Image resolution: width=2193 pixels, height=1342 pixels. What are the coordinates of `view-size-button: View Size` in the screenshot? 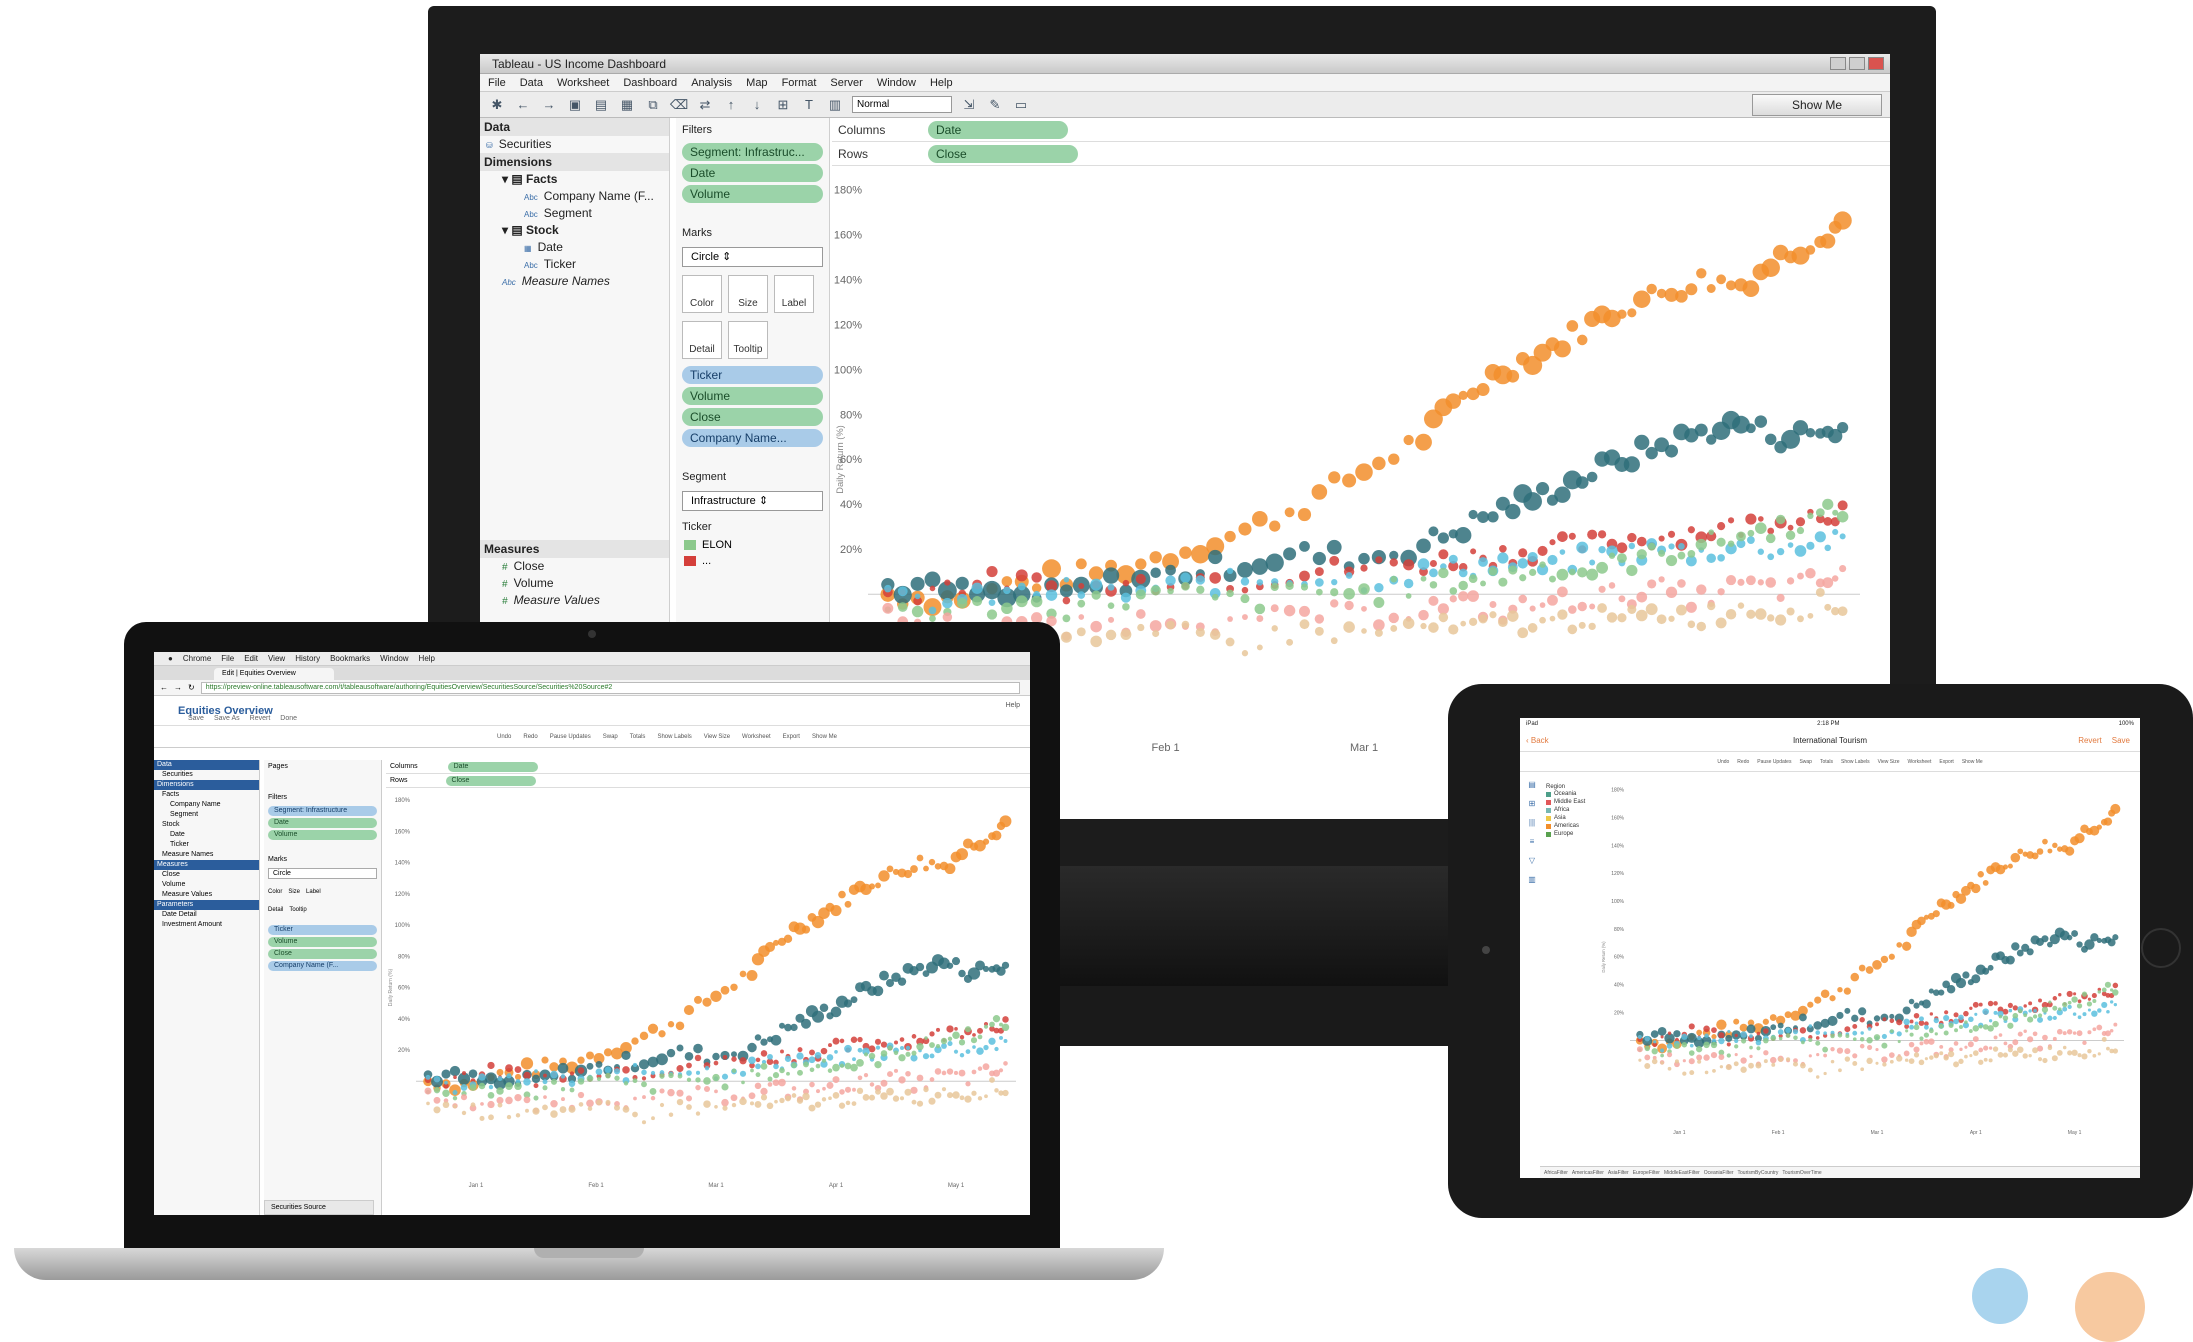 It's located at (1889, 762).